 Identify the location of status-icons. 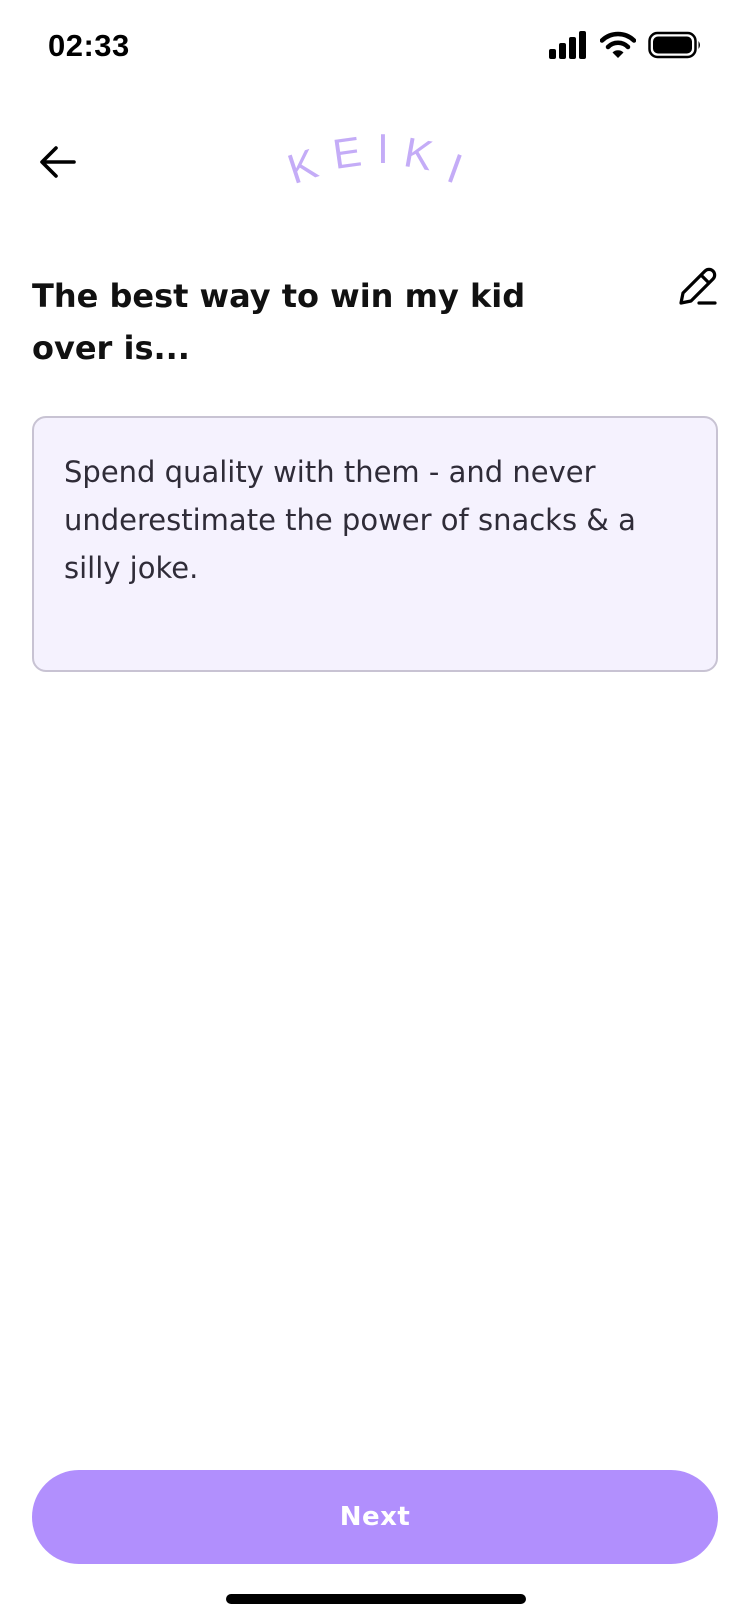
(625, 45).